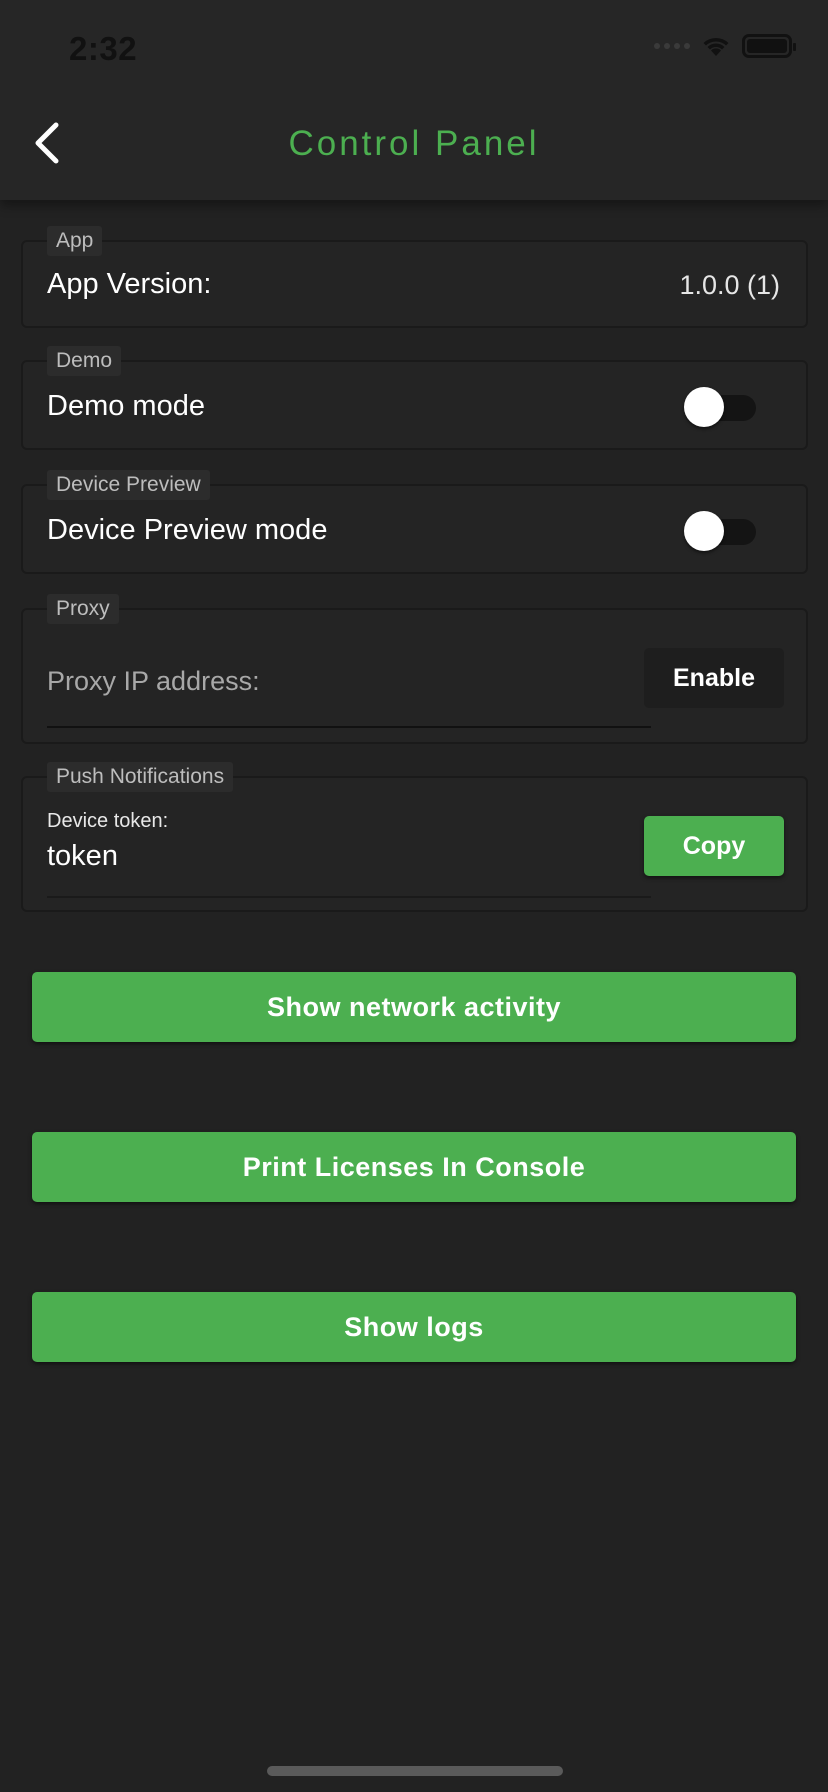 The height and width of the screenshot is (1792, 828). I want to click on print-licenses-button: Print Licenses In Console, so click(414, 1167).